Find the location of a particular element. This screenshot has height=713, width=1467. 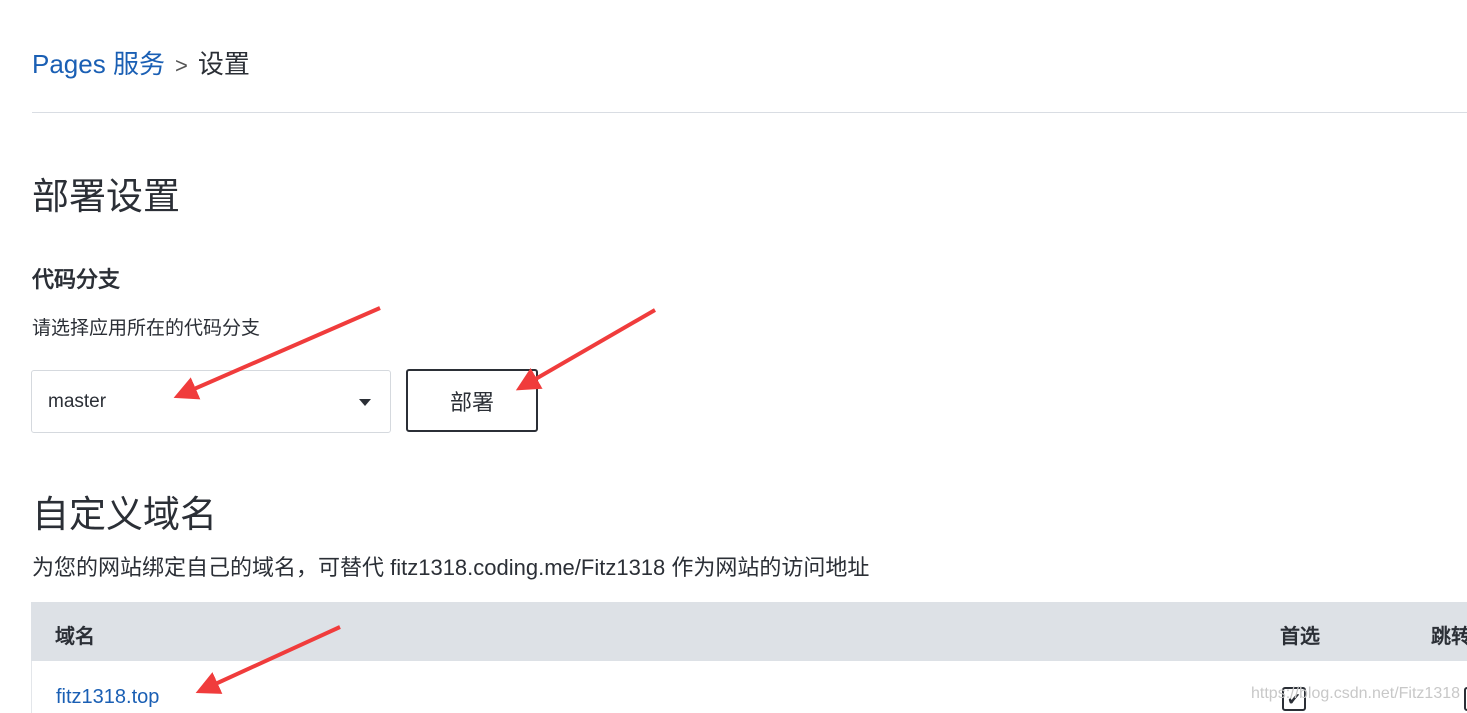

table-row: fitz1318.top ✔ is located at coordinates (749, 687).